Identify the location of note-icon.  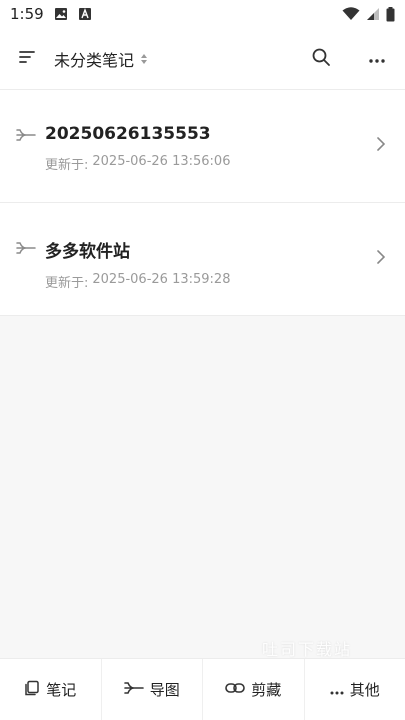
(32, 690).